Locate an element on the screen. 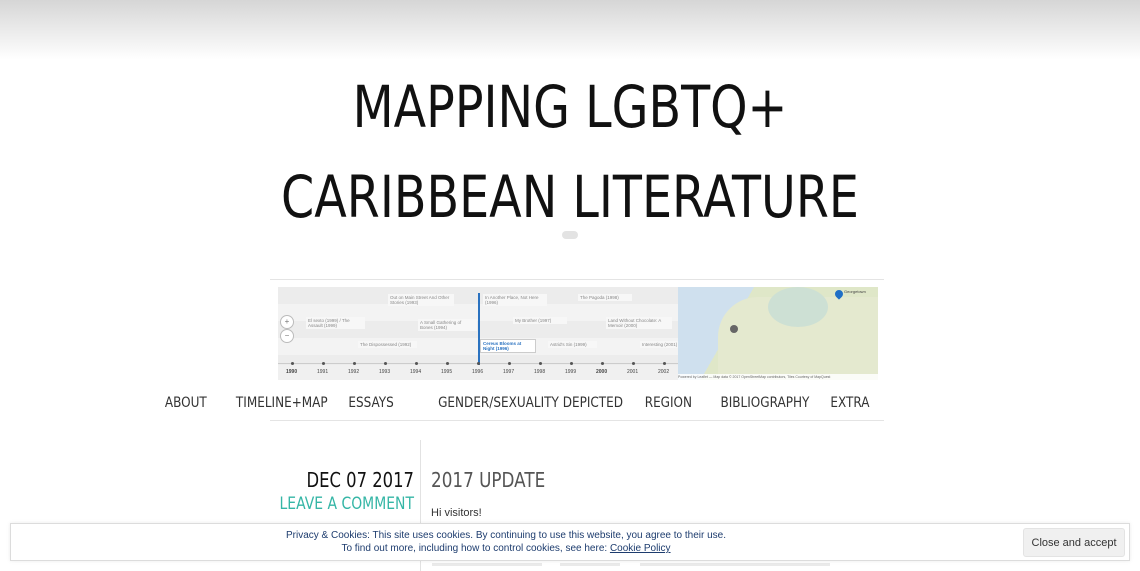  timeline-event: My Brother (1997) is located at coordinates (540, 320).